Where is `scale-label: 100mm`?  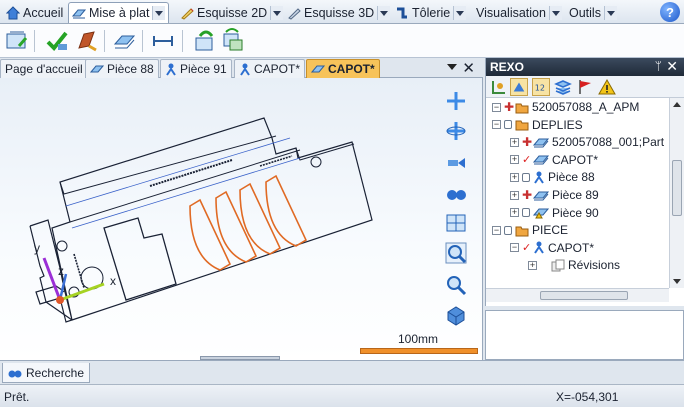 scale-label: 100mm is located at coordinates (418, 339).